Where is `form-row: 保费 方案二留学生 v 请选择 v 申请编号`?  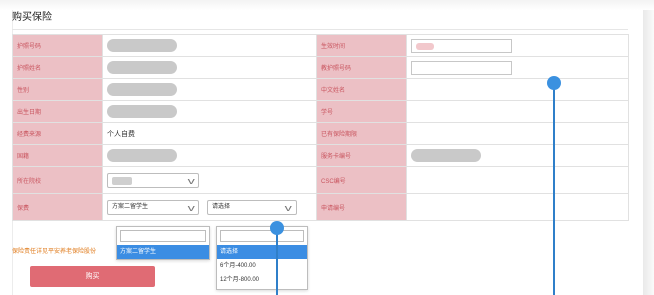
form-row: 保费 方案二留学生 v 请选择 v 申请编号 is located at coordinates (320, 207).